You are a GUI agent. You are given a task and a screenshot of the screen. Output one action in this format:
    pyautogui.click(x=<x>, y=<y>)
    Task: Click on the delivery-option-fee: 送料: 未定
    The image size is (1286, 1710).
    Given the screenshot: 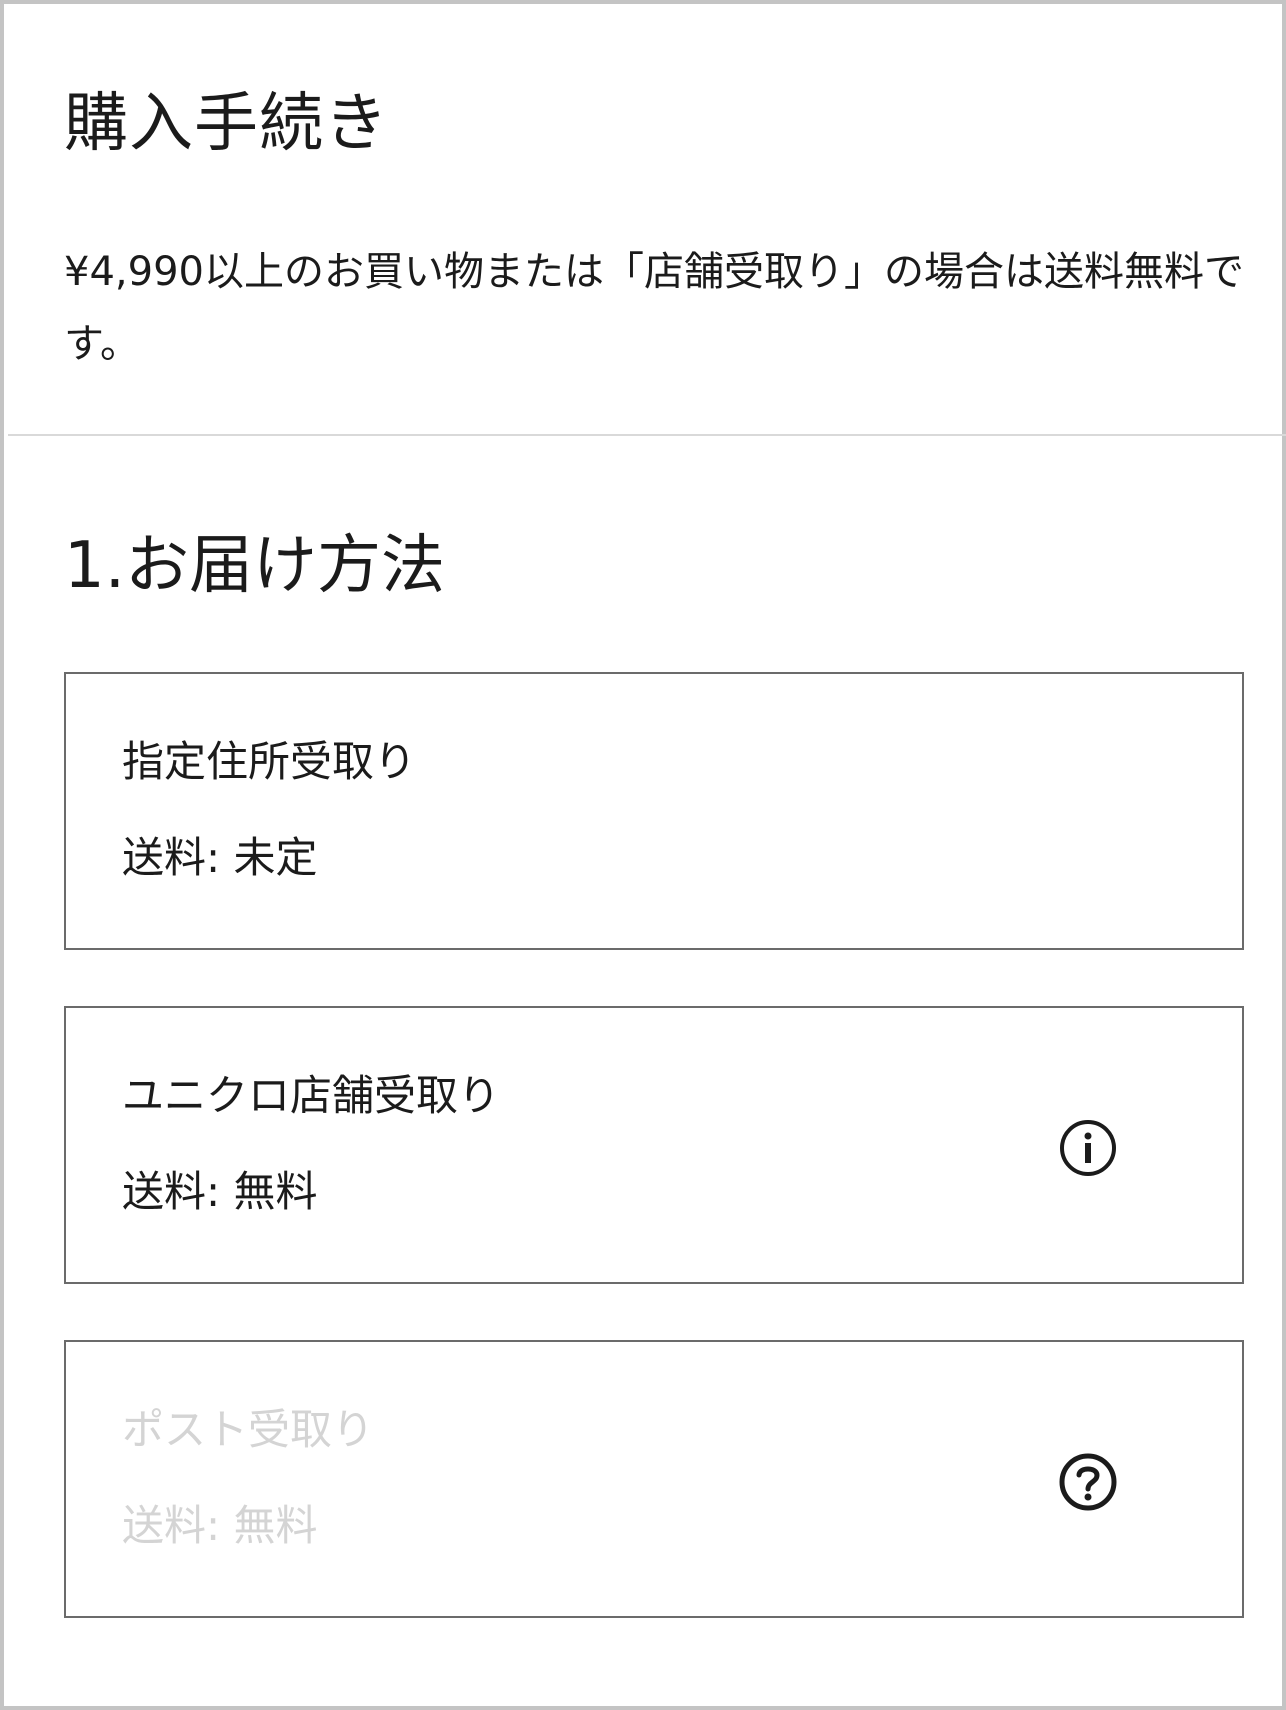 What is the action you would take?
    pyautogui.click(x=220, y=857)
    